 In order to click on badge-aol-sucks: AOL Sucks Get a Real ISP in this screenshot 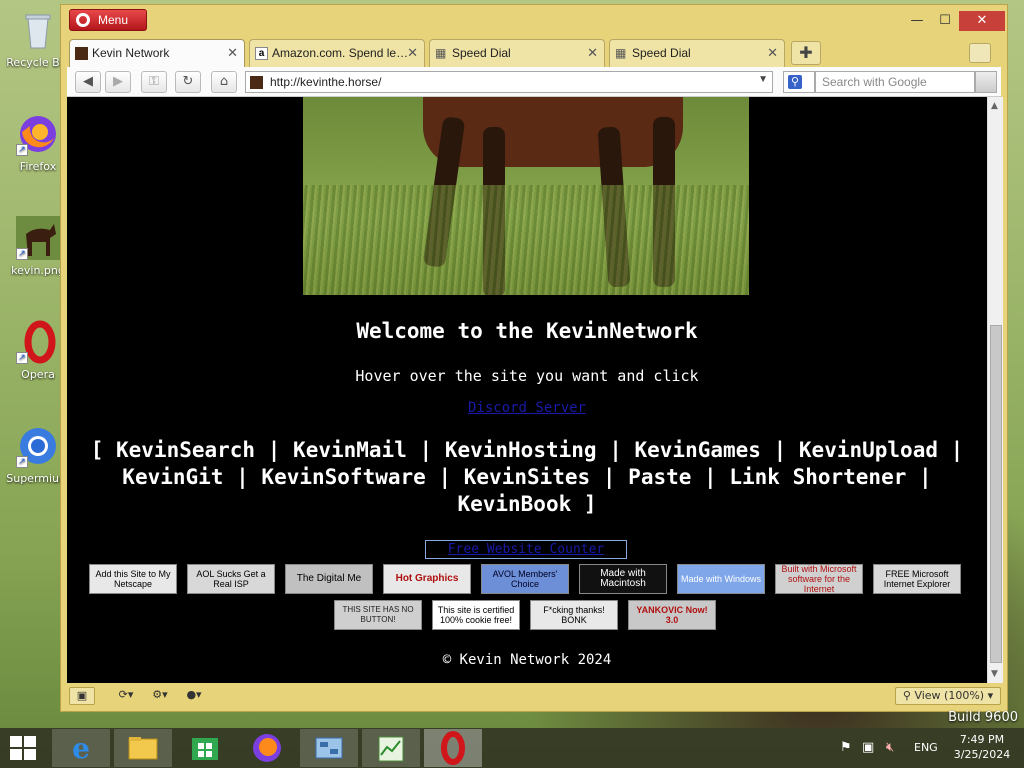, I will do `click(231, 579)`.